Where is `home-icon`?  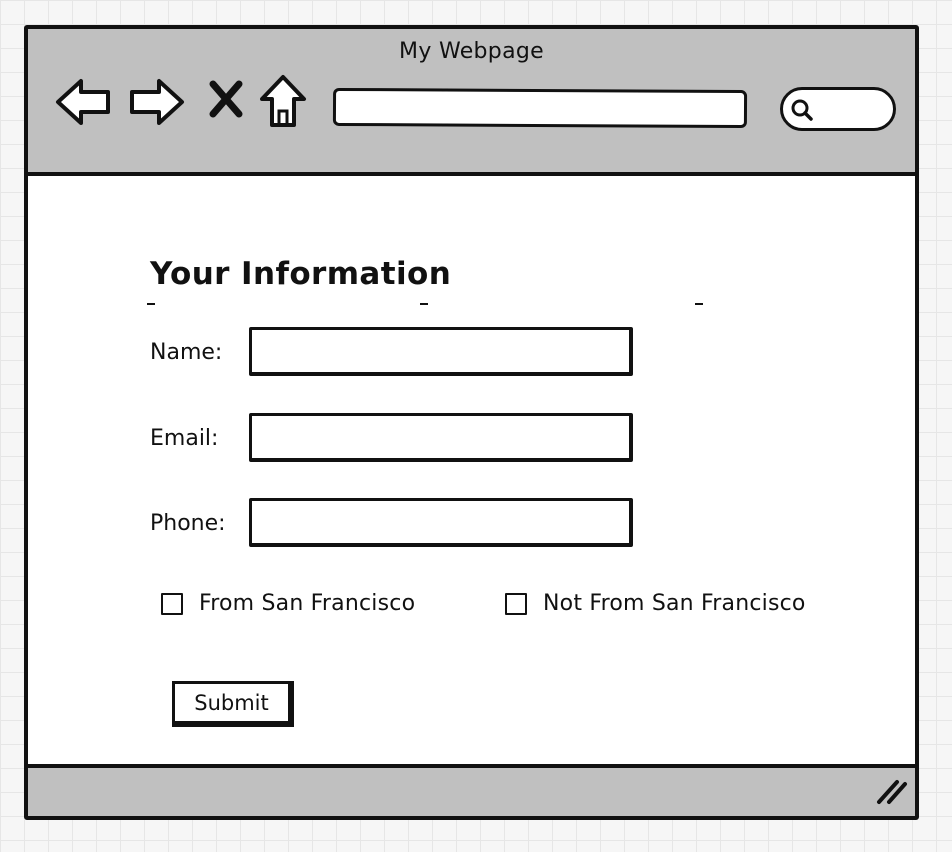
home-icon is located at coordinates (283, 101).